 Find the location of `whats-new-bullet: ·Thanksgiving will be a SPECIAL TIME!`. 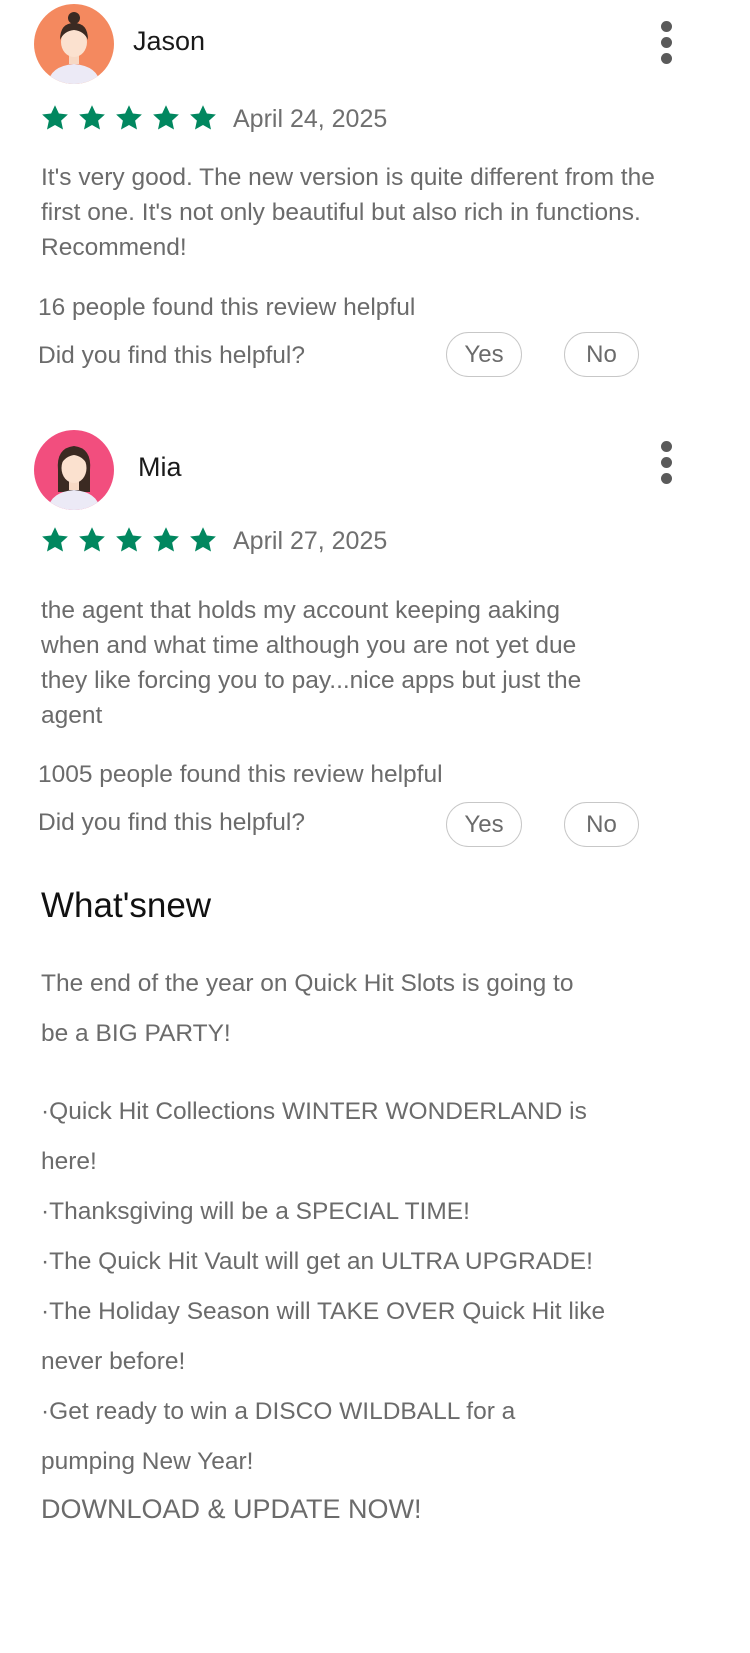

whats-new-bullet: ·Thanksgiving will be a SPECIAL TIME! is located at coordinates (255, 1211).